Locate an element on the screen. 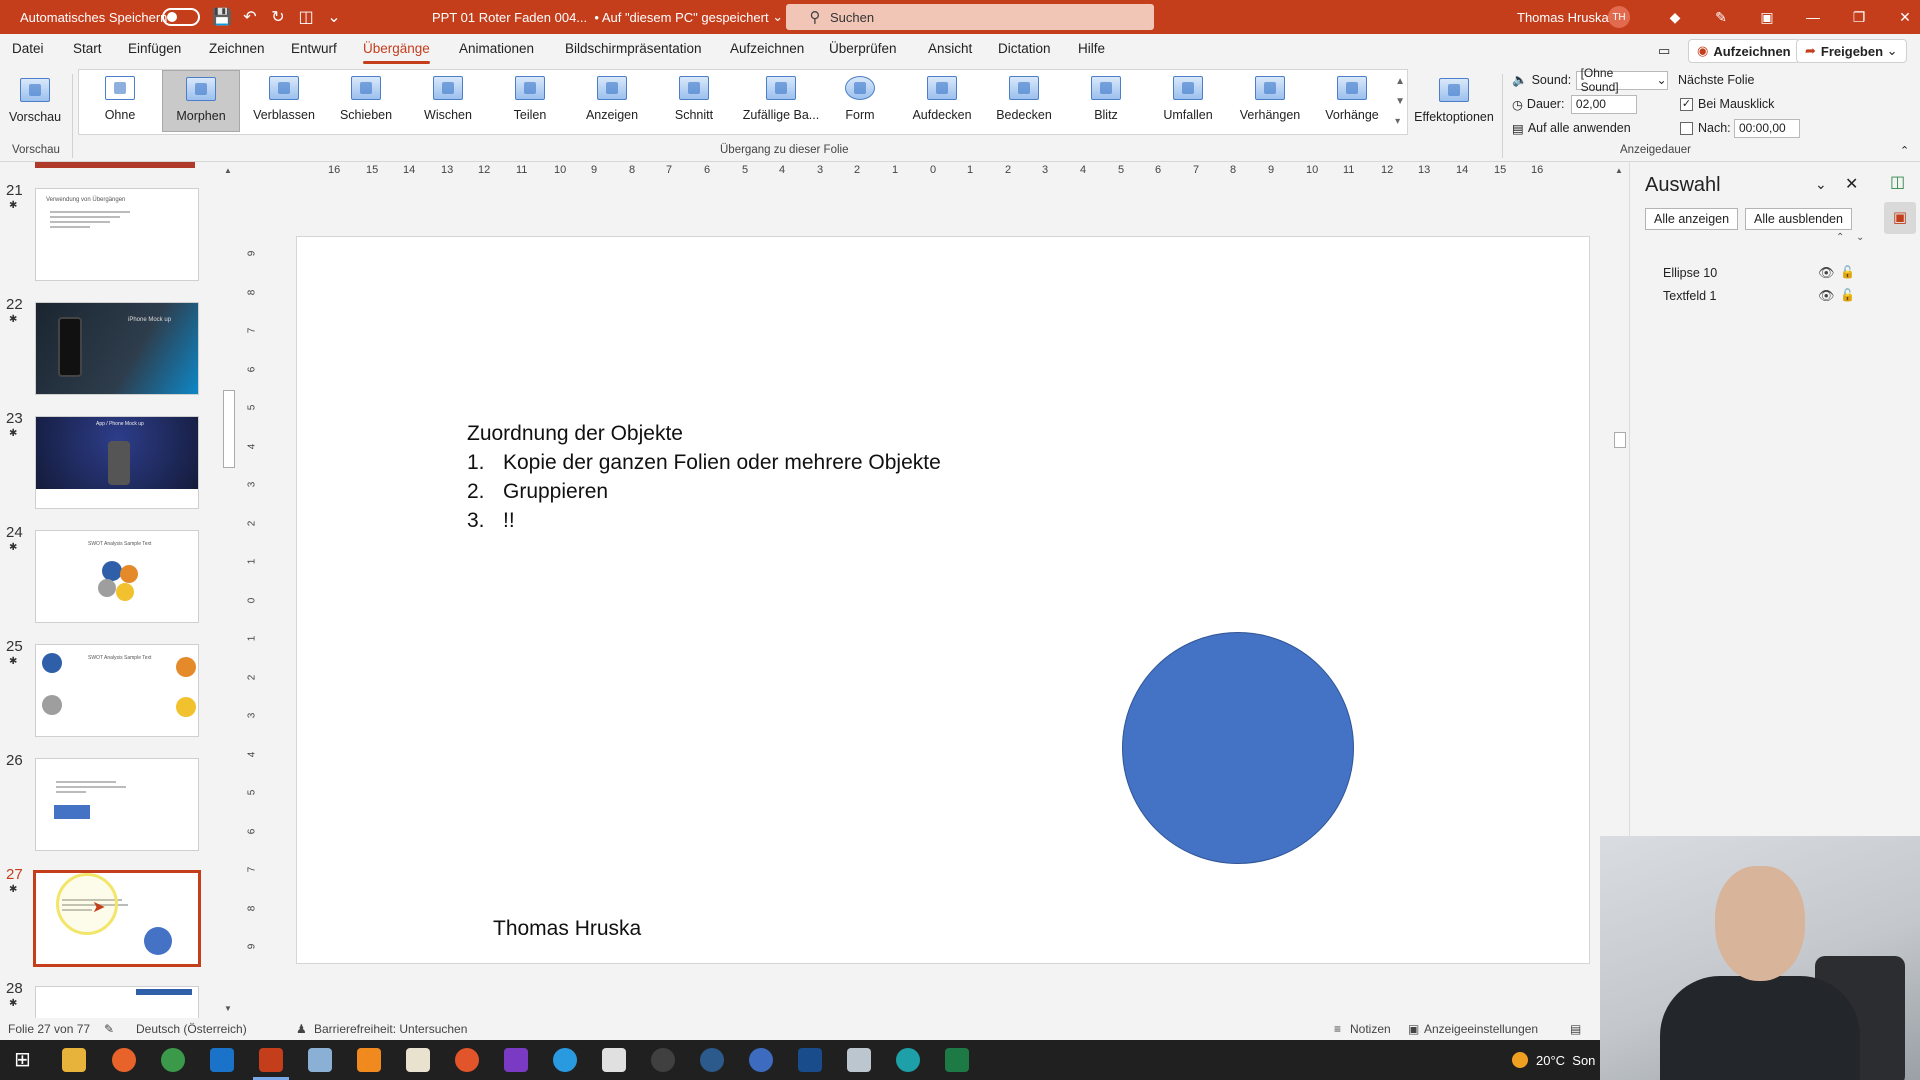 The width and height of the screenshot is (1920, 1080). show-all-button: Alle anzeigen is located at coordinates (1692, 219).